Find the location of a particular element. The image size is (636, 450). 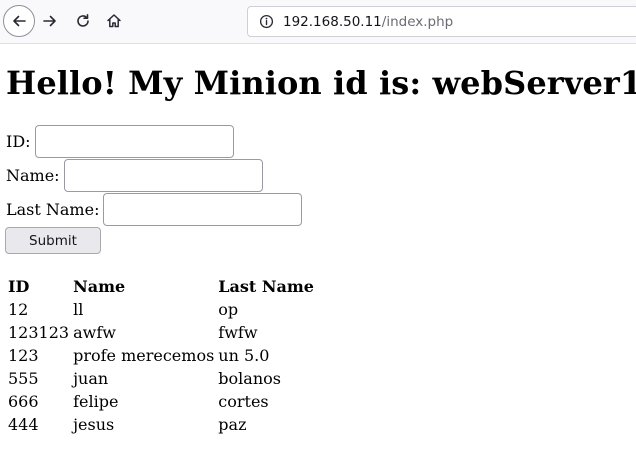

name-form-row: Name: is located at coordinates (134, 175).